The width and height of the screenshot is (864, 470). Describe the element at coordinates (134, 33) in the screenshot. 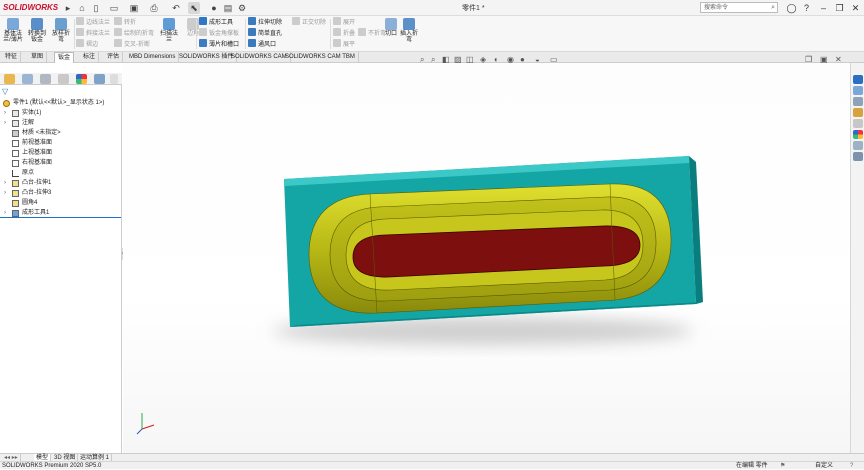

I see `sketched-bend-button: 绘制的折弯` at that location.